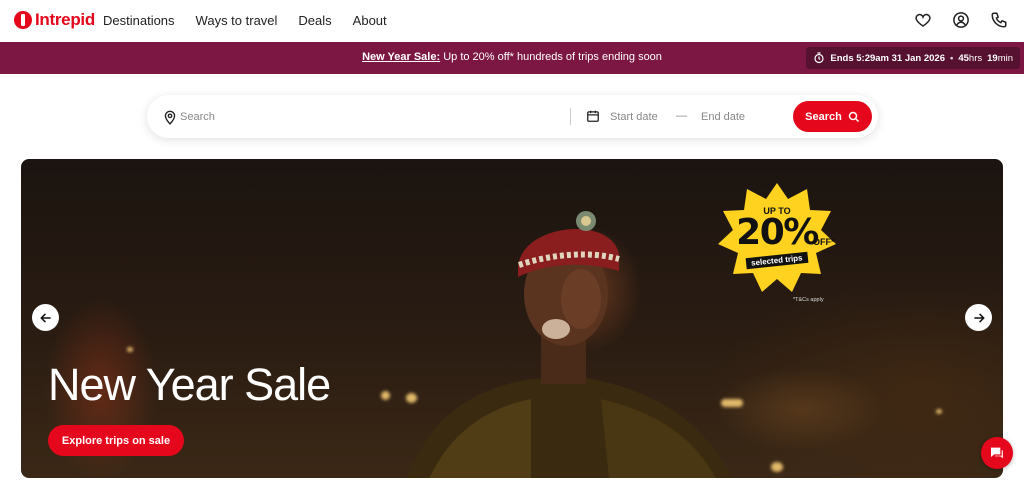 The image size is (1024, 485). What do you see at coordinates (992, 58) in the screenshot?
I see `countdown-minutes-value: 19` at bounding box center [992, 58].